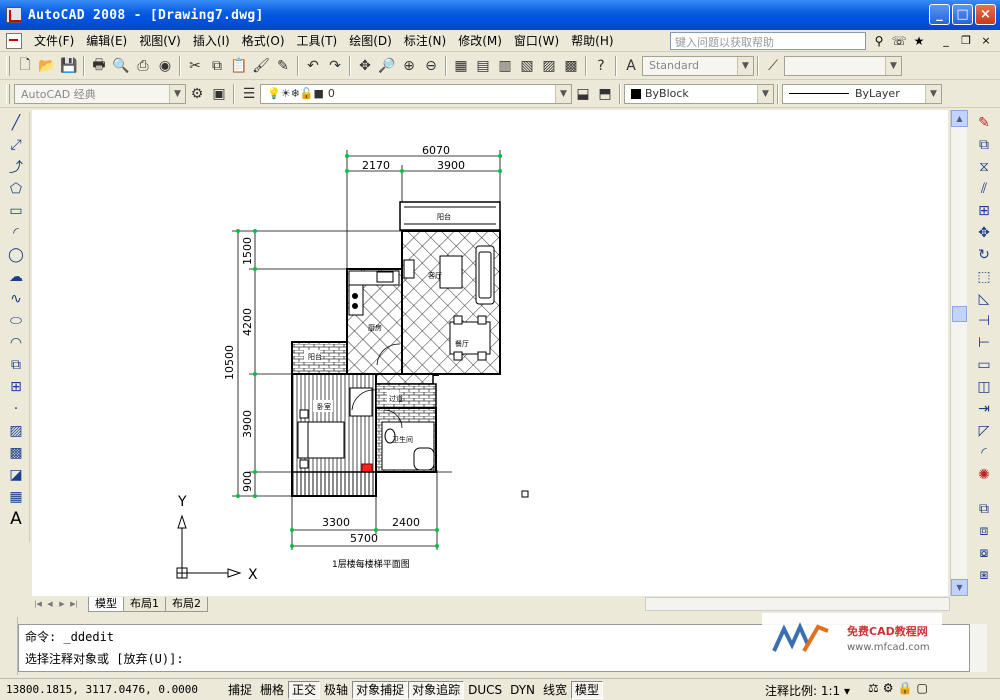 The width and height of the screenshot is (1000, 700). I want to click on gradient-icon: ▩, so click(16, 453).